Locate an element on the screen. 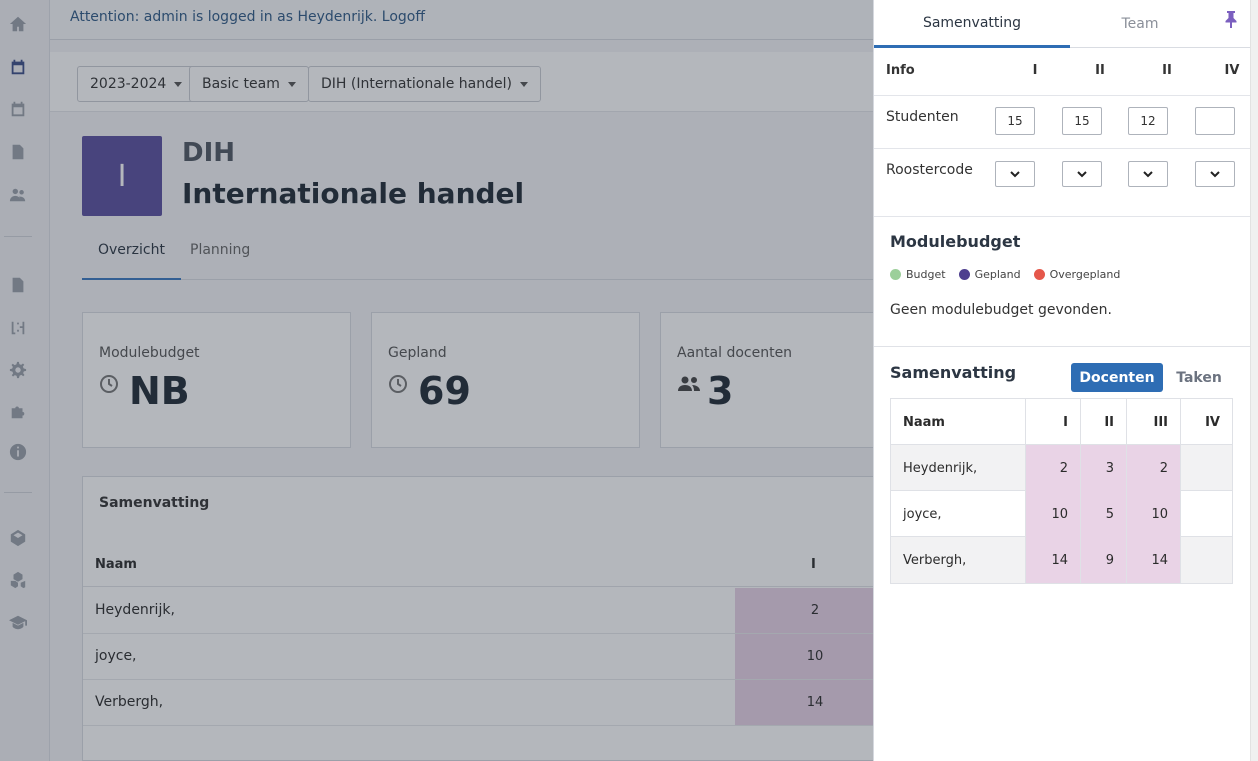 The image size is (1258, 761). modulebudget-title: Modulebudget is located at coordinates (955, 241).